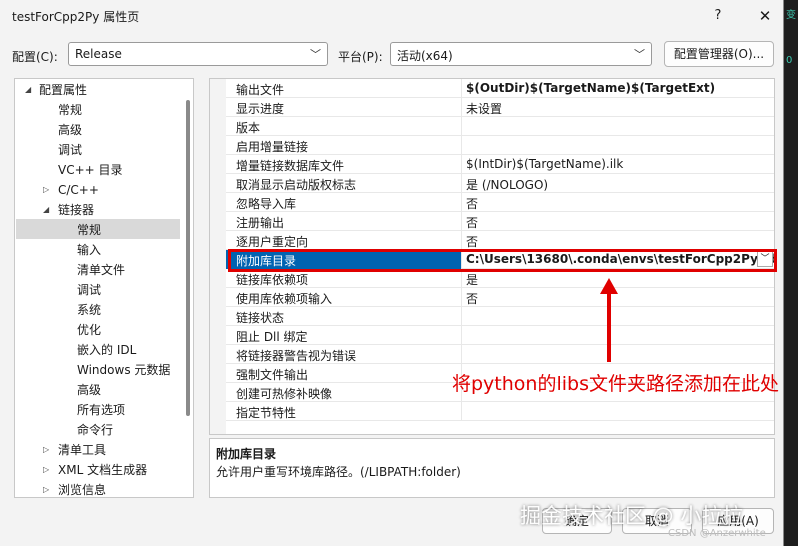 The image size is (798, 546). I want to click on property-name: 将链接器警告视为错误, so click(296, 356).